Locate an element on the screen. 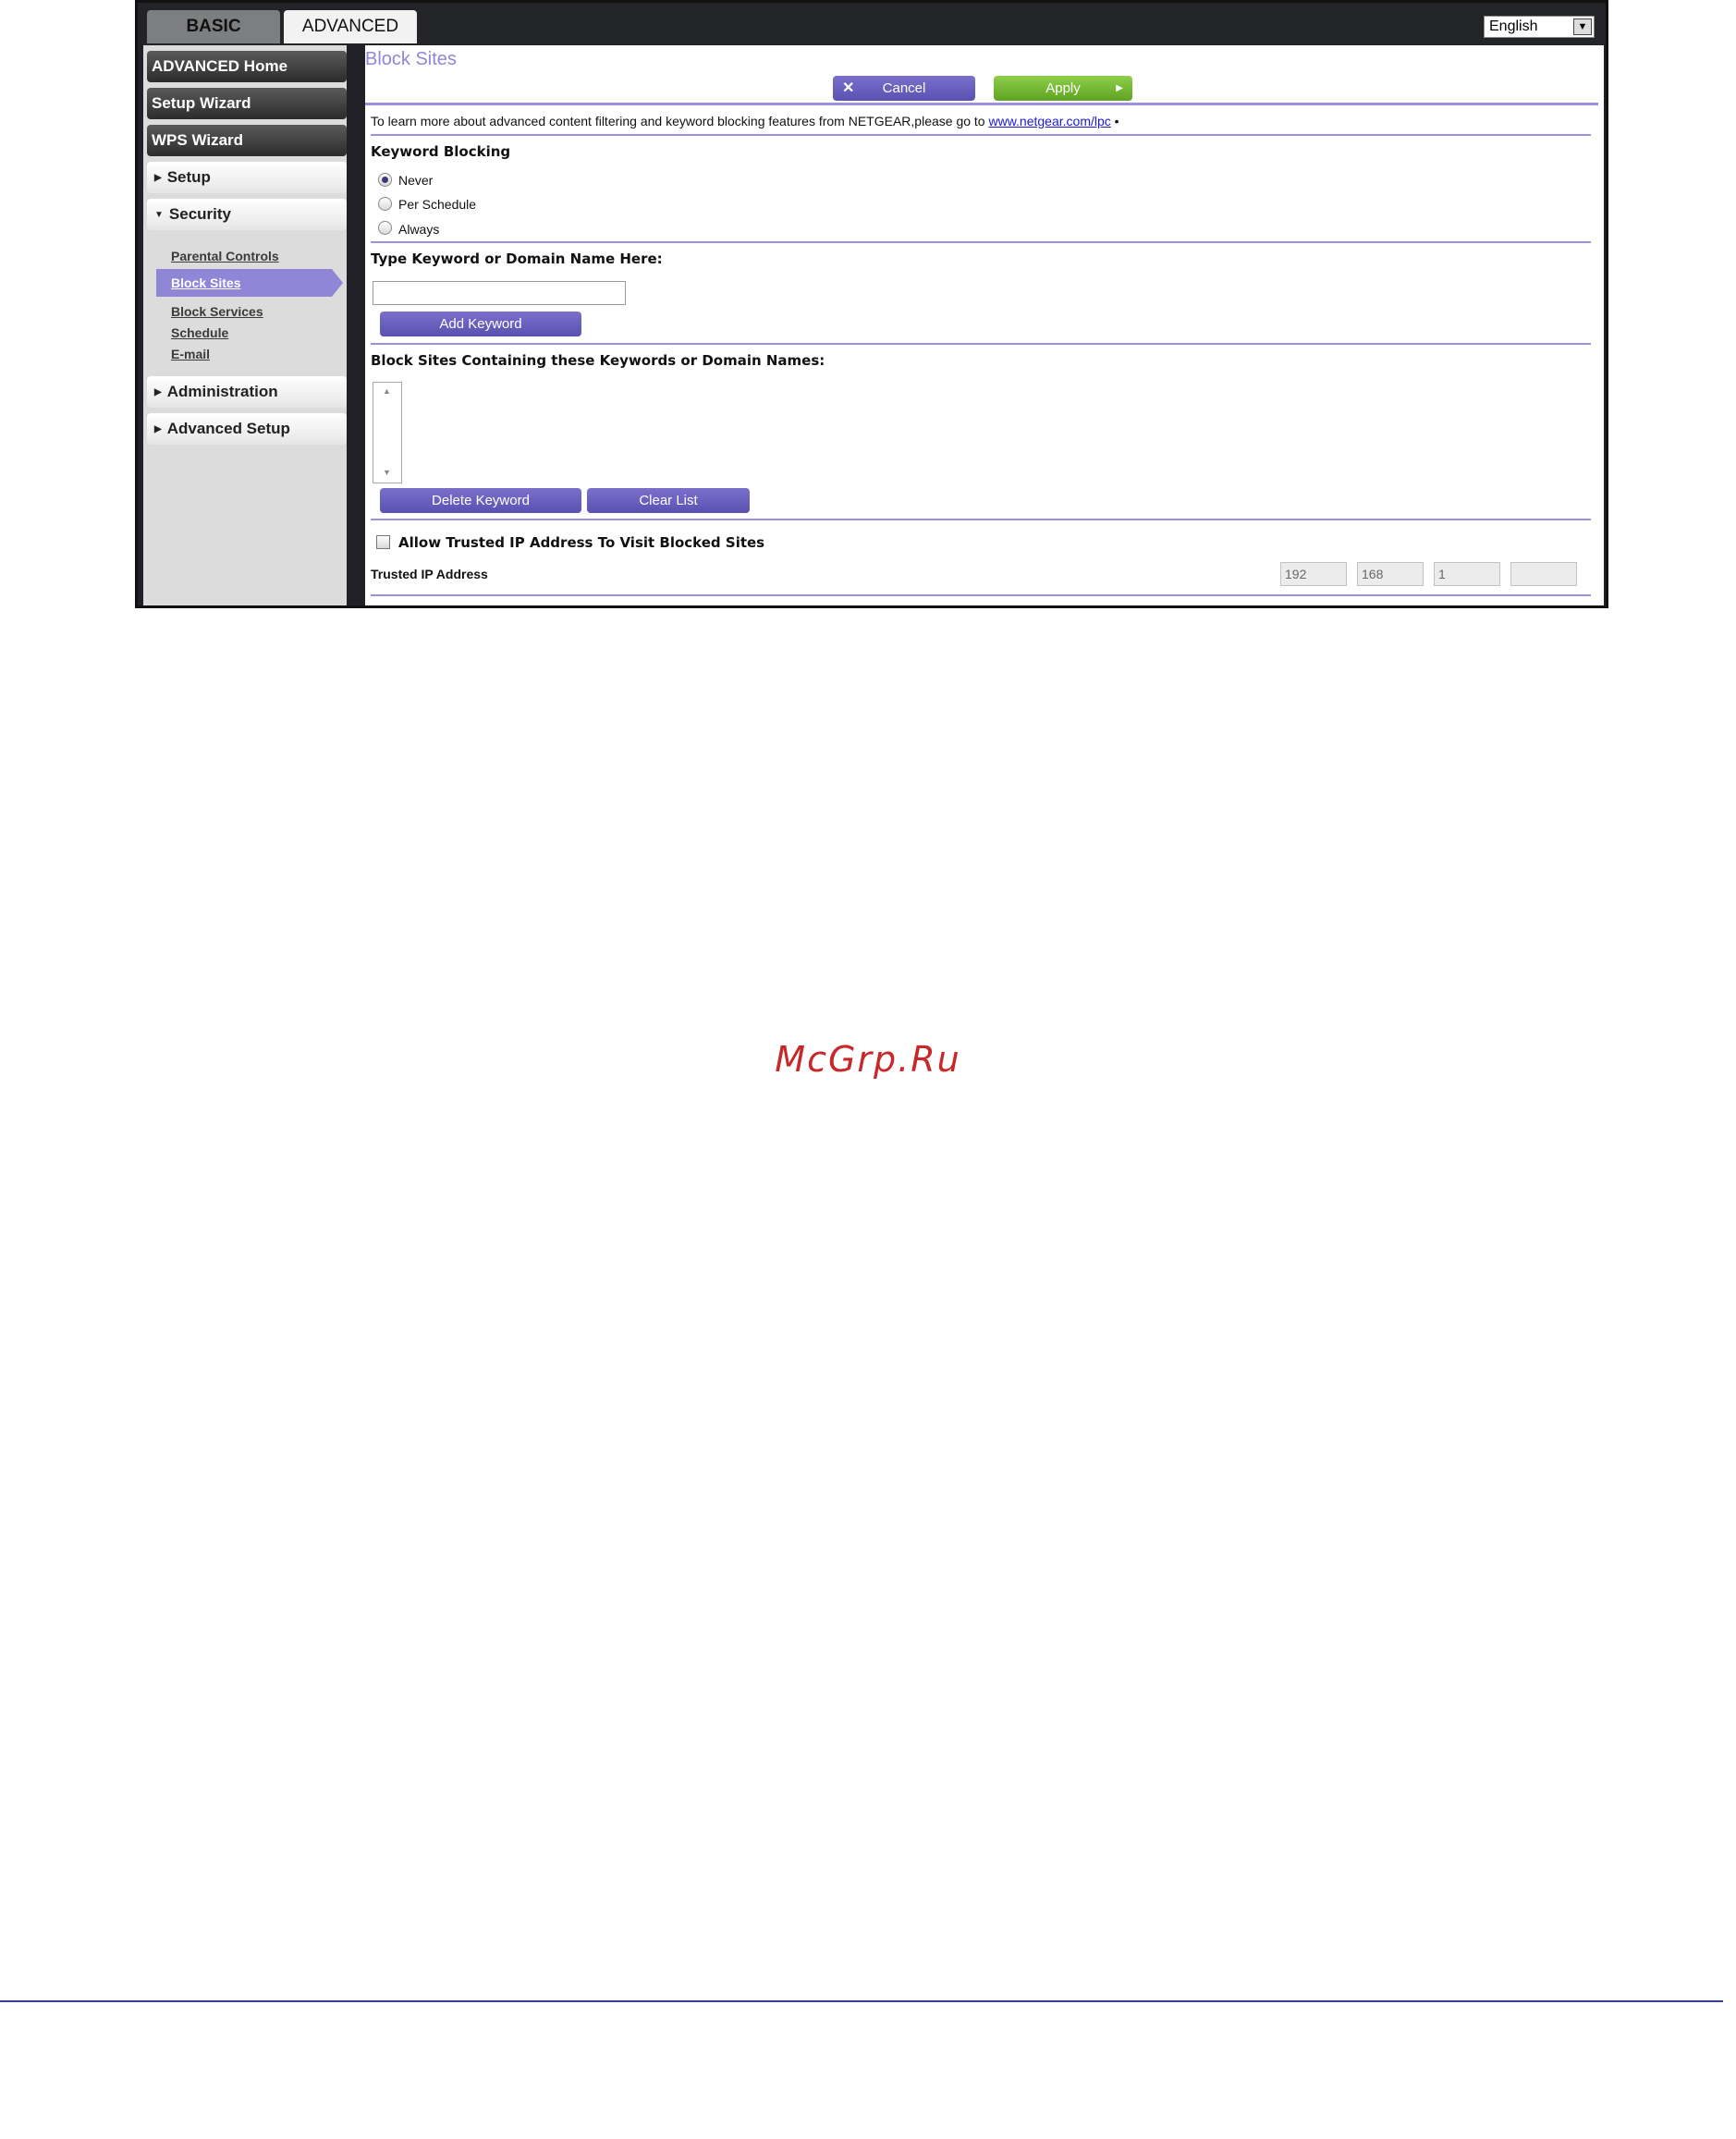 This screenshot has width=1736, height=2139. add-keyword-button: Add Keyword is located at coordinates (480, 324).